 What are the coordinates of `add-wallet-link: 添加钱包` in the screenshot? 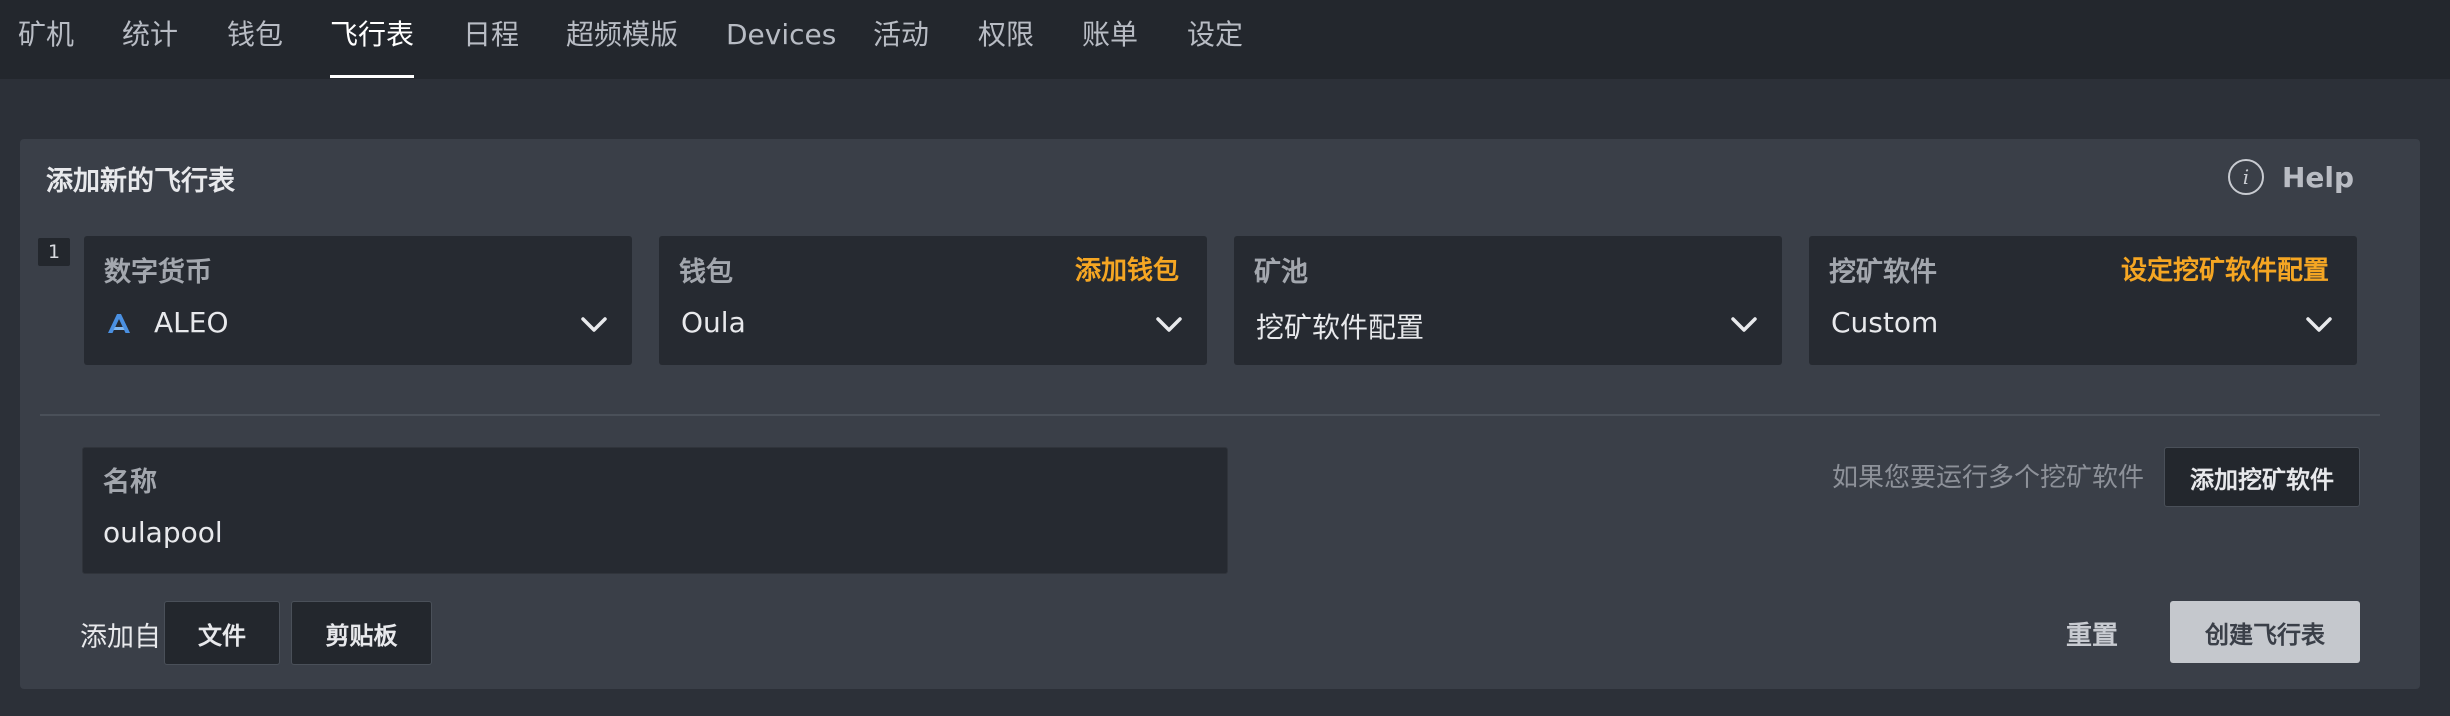 It's located at (1127, 268).